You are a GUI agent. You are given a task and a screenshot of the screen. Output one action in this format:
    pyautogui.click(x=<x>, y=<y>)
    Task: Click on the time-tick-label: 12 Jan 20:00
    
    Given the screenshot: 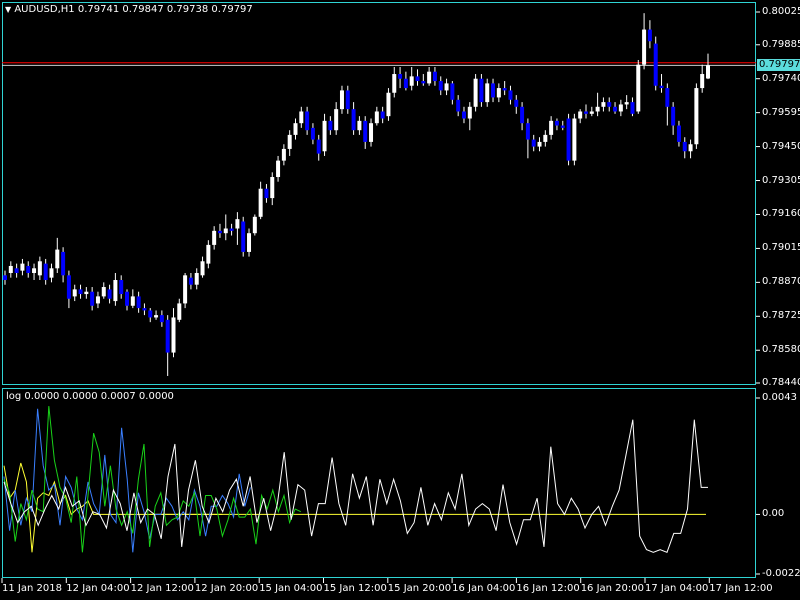 What is the action you would take?
    pyautogui.click(x=226, y=588)
    